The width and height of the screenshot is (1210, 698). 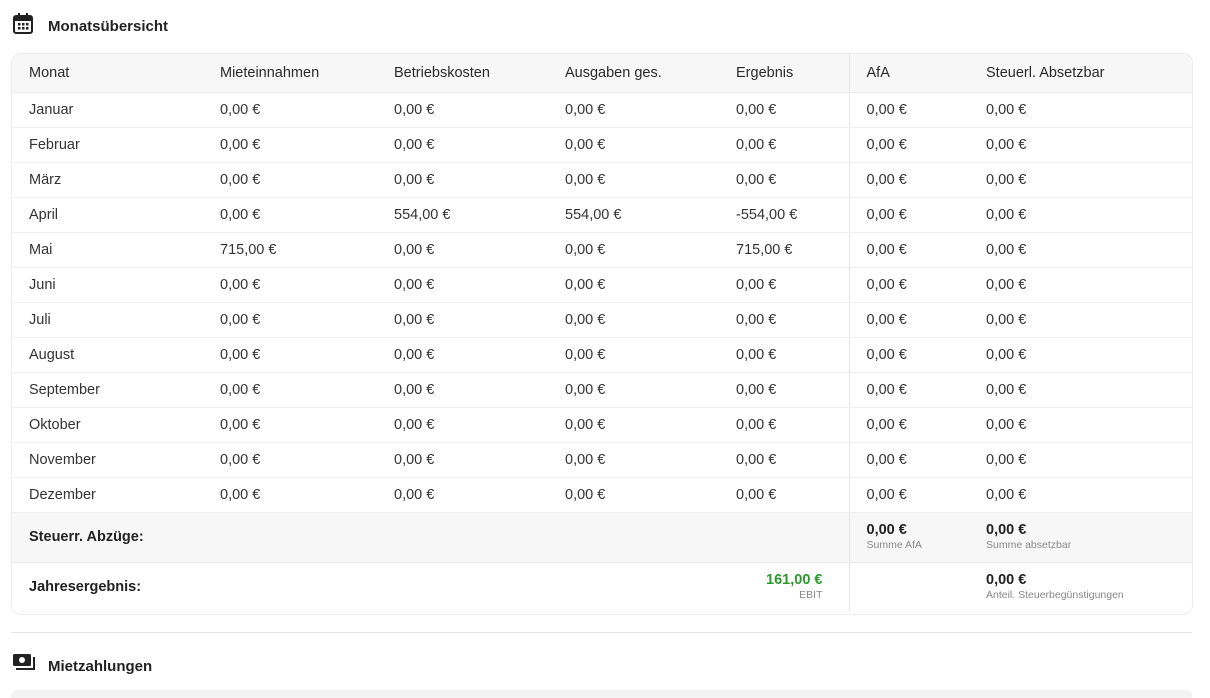 I want to click on tax-benefit-value: 0,00 €, so click(x=1006, y=580).